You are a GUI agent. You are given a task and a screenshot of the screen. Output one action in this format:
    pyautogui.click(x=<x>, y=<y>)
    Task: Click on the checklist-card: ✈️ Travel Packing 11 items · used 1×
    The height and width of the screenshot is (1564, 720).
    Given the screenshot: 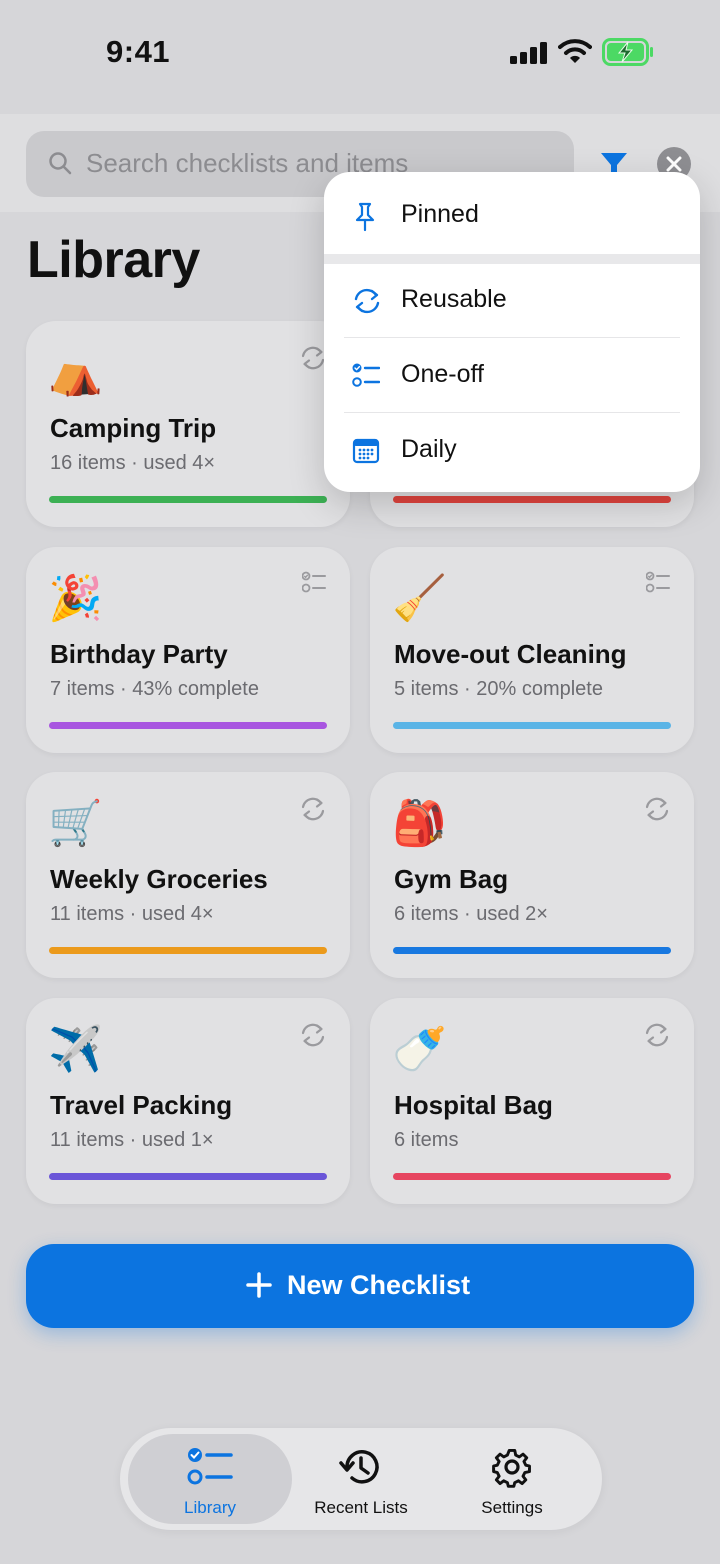 What is the action you would take?
    pyautogui.click(x=188, y=1101)
    